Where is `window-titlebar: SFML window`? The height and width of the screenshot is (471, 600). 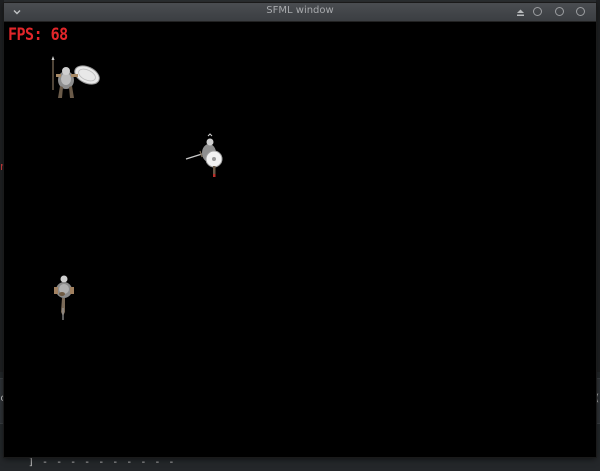
window-titlebar: SFML window is located at coordinates (300, 12).